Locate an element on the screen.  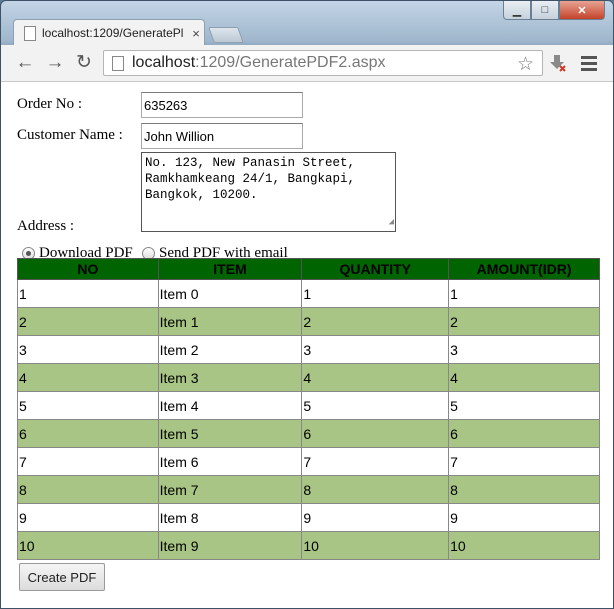
menu-icon is located at coordinates (589, 65).